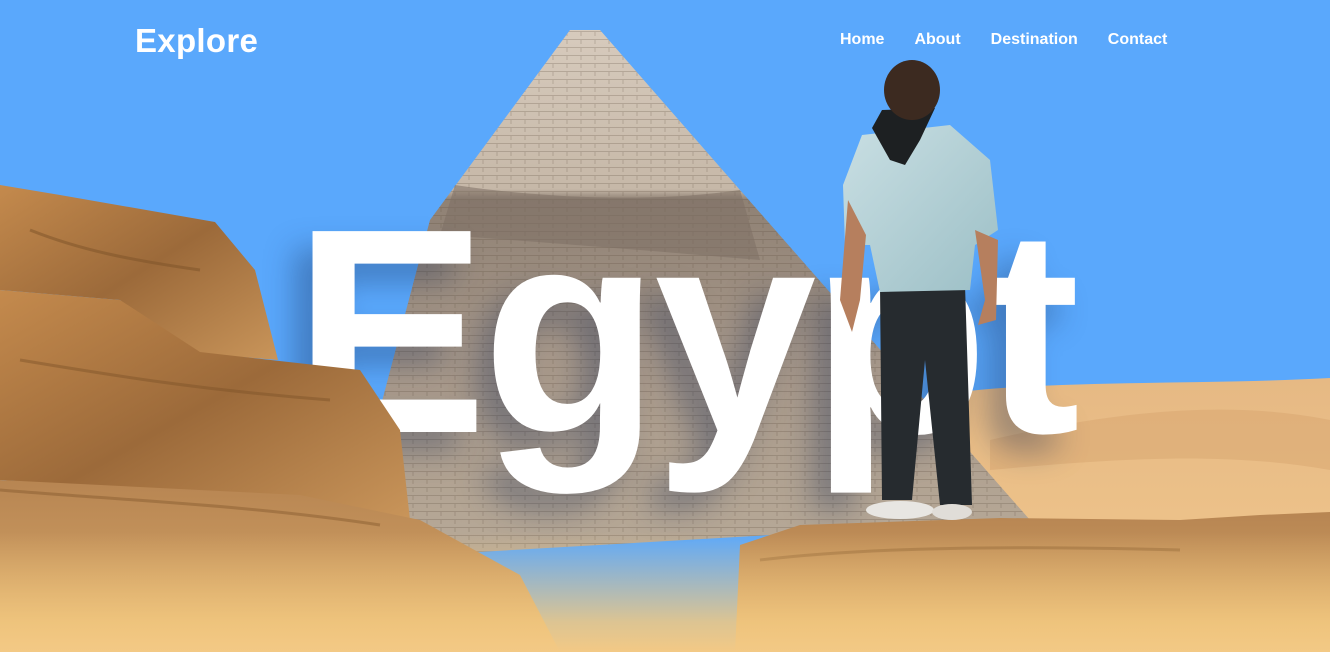  I want to click on nav-link-contact: Contact, so click(1138, 40).